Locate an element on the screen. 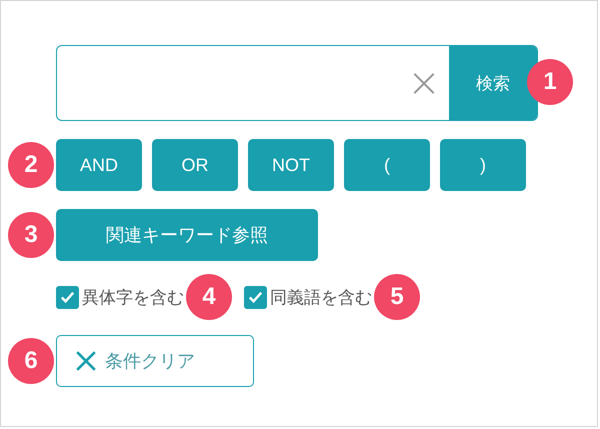 The image size is (600, 429). related-keywords-button: 関連キーワード参照 is located at coordinates (187, 235).